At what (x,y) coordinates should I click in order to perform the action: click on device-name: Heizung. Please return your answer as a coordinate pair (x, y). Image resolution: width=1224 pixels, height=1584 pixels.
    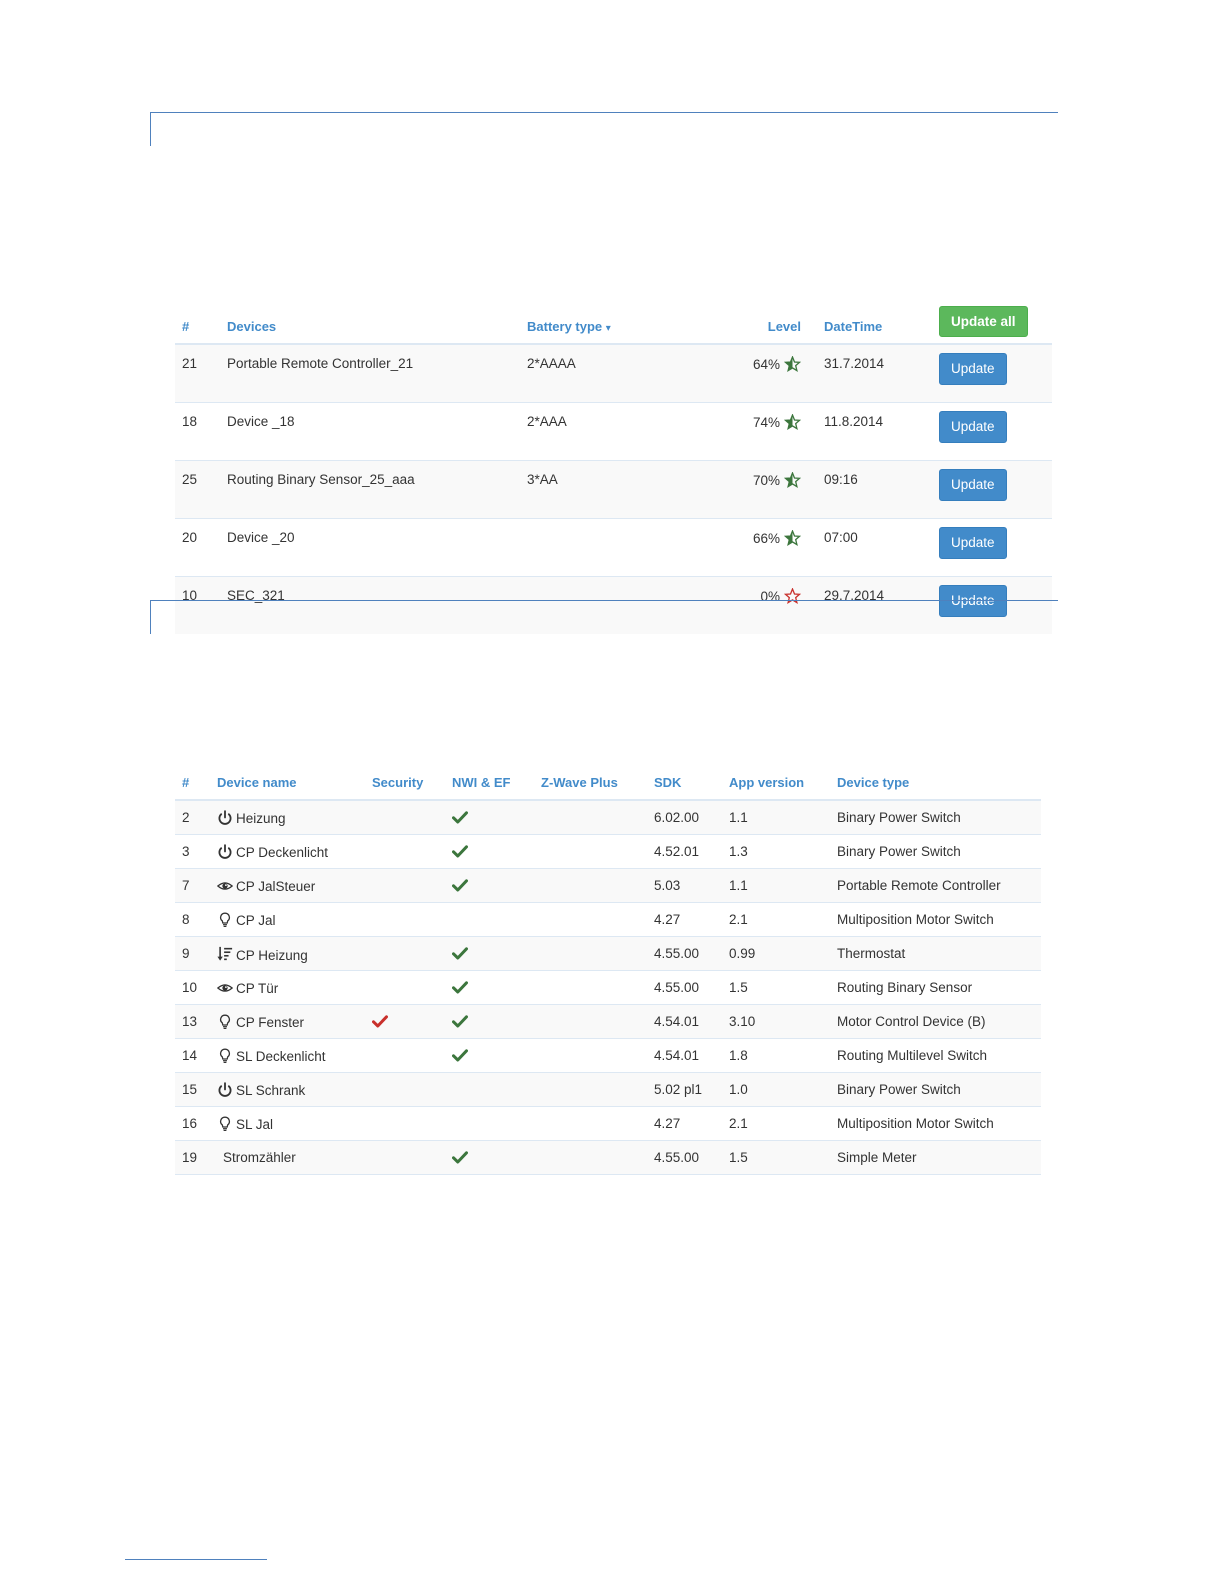
    Looking at the image, I should click on (261, 818).